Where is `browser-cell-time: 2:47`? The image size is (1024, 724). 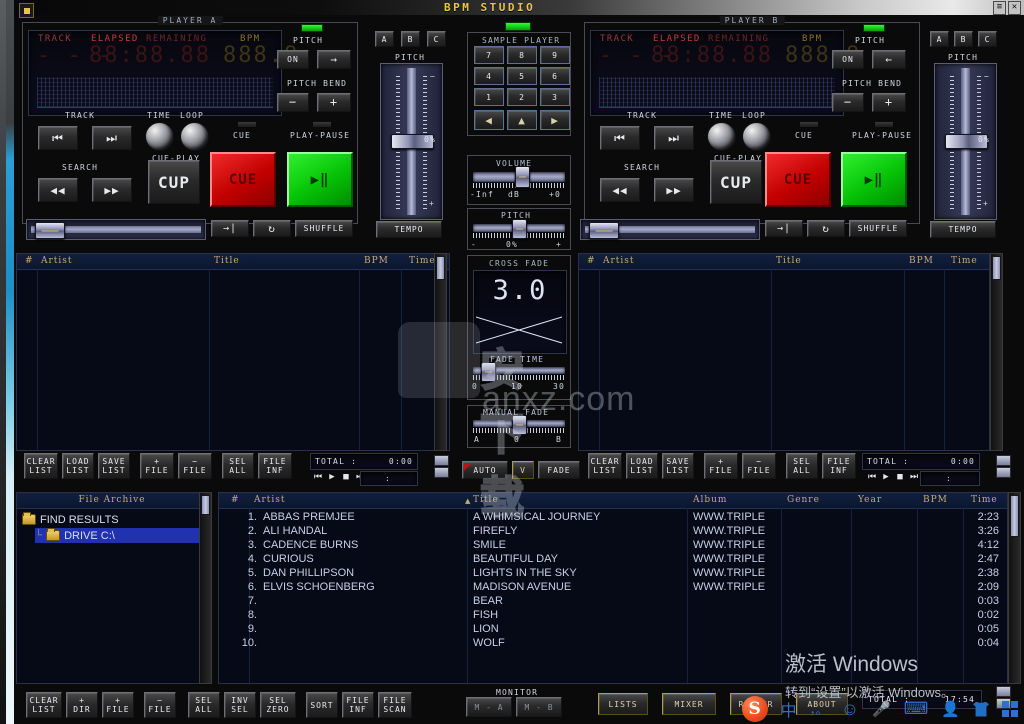
browser-cell-time: 2:47 is located at coordinates (954, 559).